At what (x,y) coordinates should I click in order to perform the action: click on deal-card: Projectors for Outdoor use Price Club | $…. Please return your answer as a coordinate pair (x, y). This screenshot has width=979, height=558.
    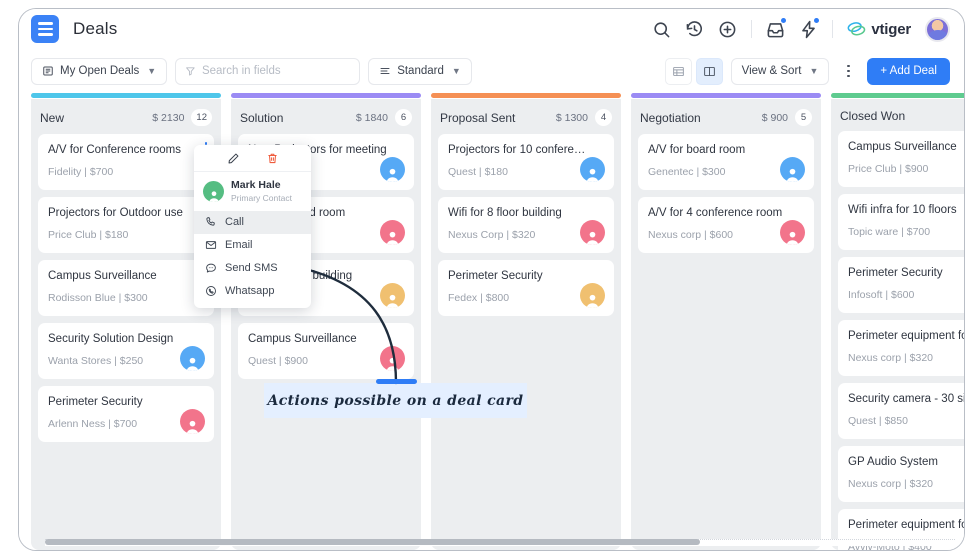
    Looking at the image, I should click on (126, 225).